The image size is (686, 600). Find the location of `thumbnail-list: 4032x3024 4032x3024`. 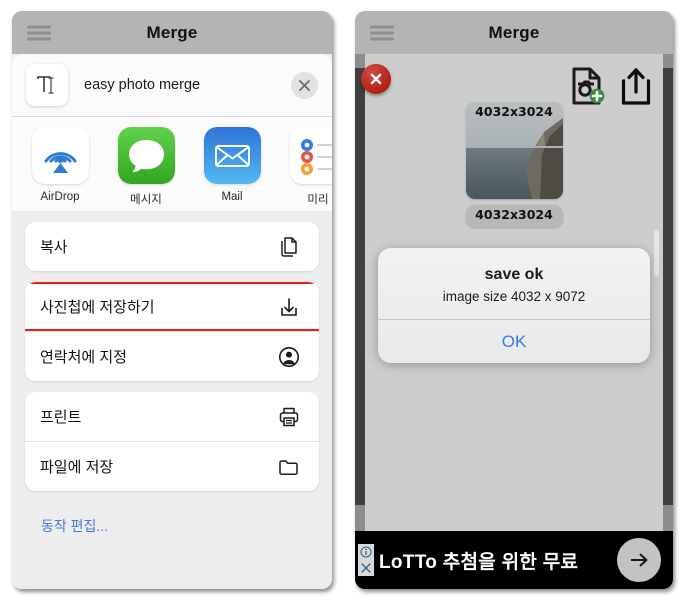

thumbnail-list: 4032x3024 4032x3024 is located at coordinates (514, 164).